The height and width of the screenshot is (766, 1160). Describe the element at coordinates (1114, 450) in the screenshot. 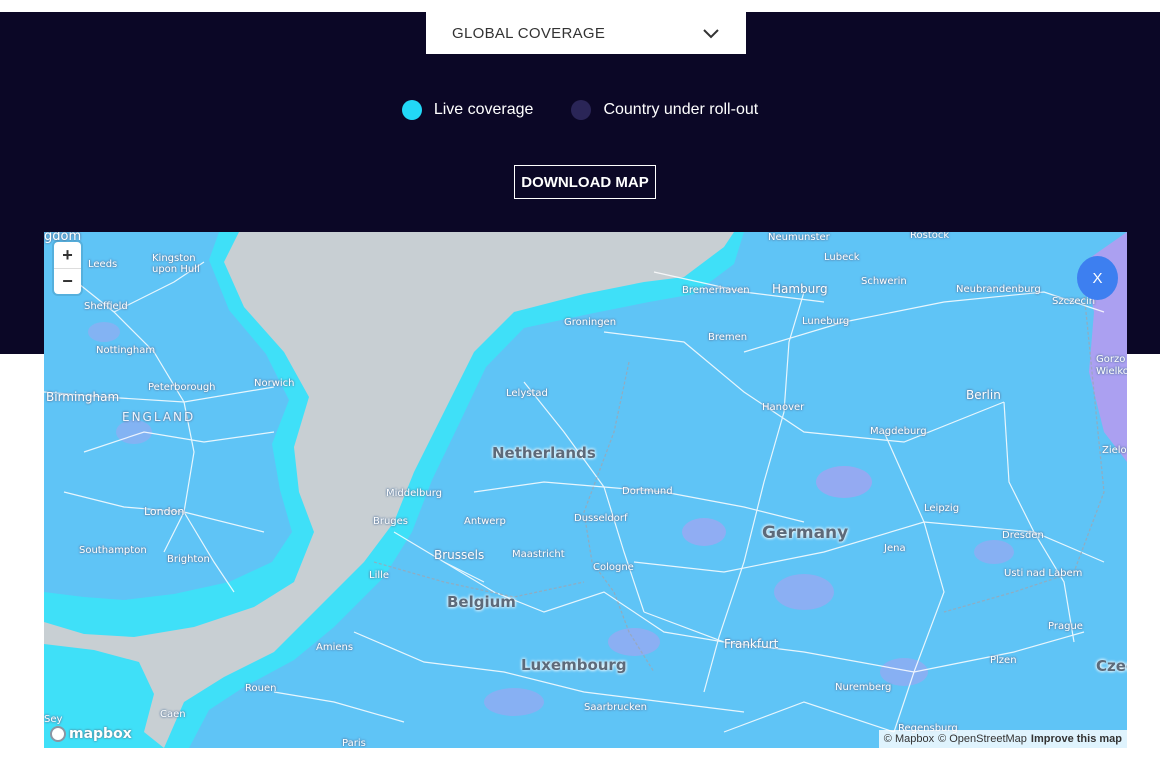

I see `map-label-city: Zielo` at that location.